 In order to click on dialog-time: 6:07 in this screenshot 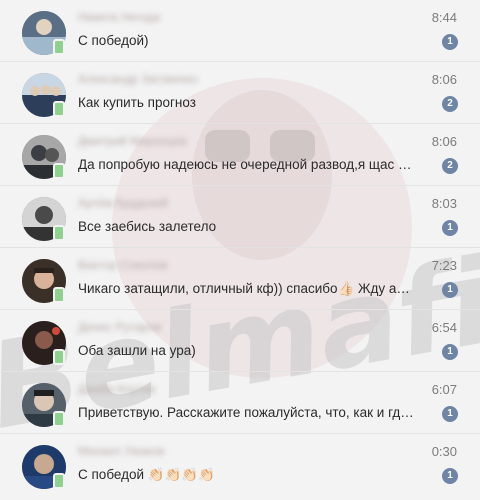, I will do `click(444, 389)`.